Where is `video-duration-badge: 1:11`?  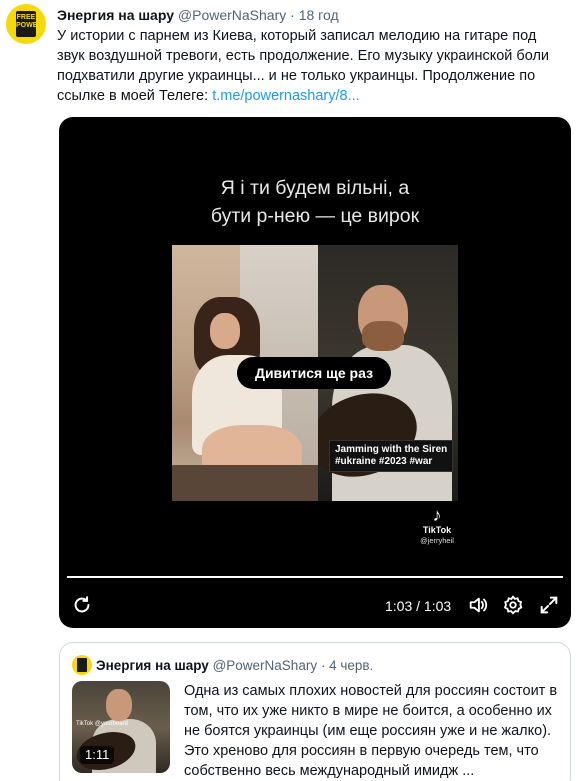 video-duration-badge: 1:11 is located at coordinates (97, 755).